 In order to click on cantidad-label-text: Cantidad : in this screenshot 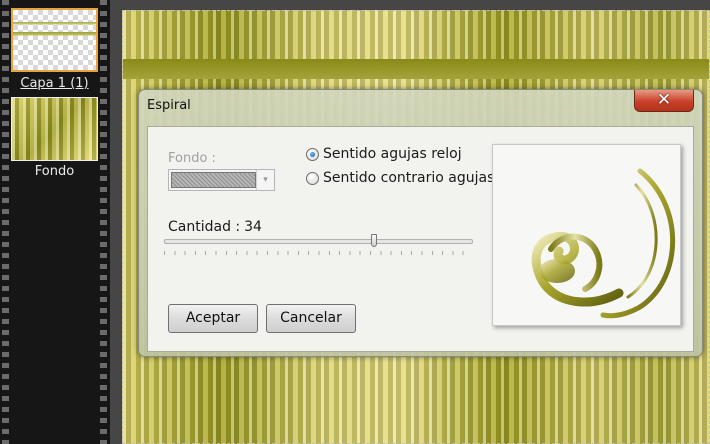, I will do `click(204, 227)`.